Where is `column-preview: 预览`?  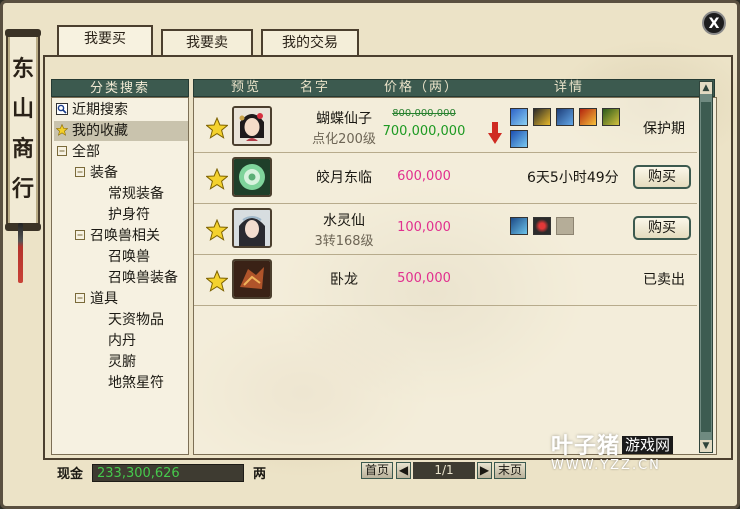
column-preview: 预览 is located at coordinates (246, 87).